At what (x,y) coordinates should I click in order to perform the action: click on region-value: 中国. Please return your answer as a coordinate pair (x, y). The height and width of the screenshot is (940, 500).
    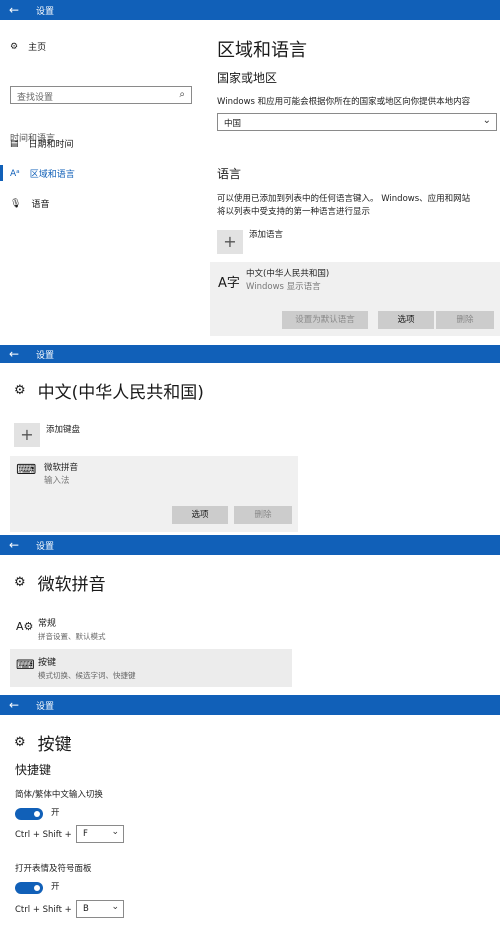
    Looking at the image, I should click on (233, 124).